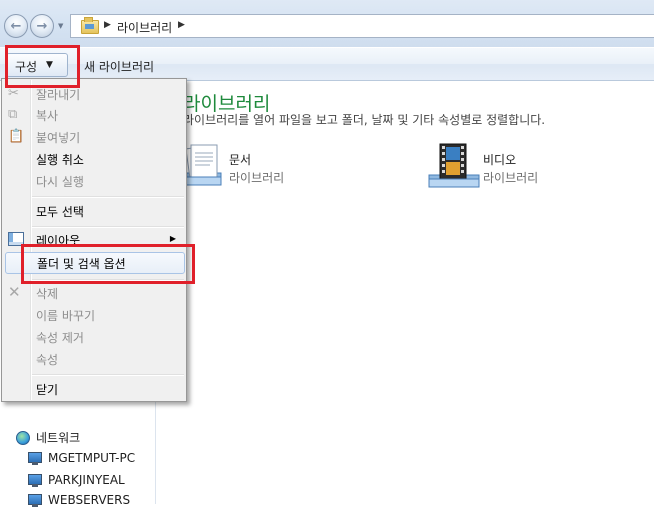  I want to click on copy-icon: ⧉, so click(13, 114).